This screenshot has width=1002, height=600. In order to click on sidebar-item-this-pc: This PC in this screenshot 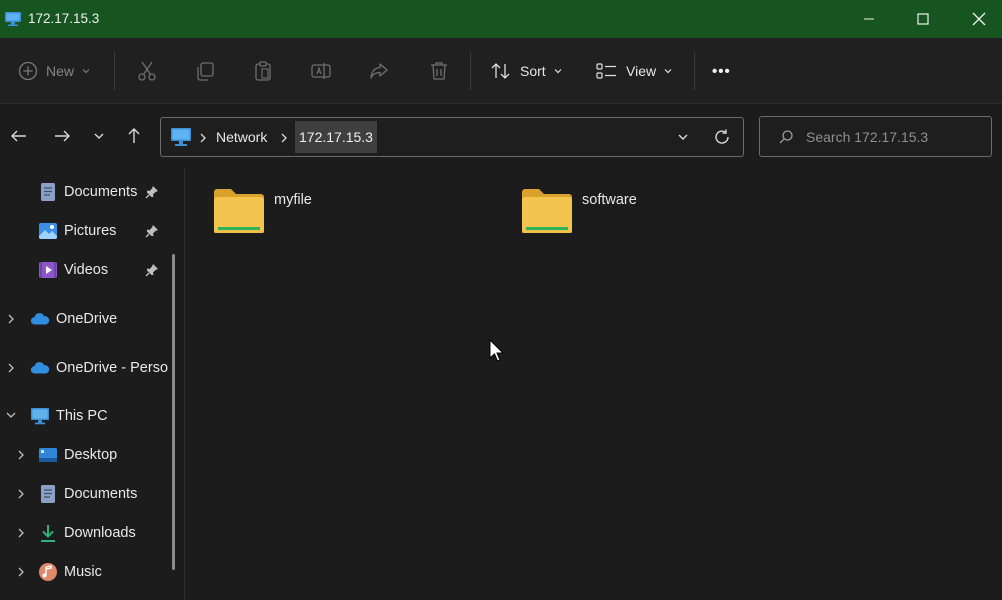, I will do `click(69, 416)`.